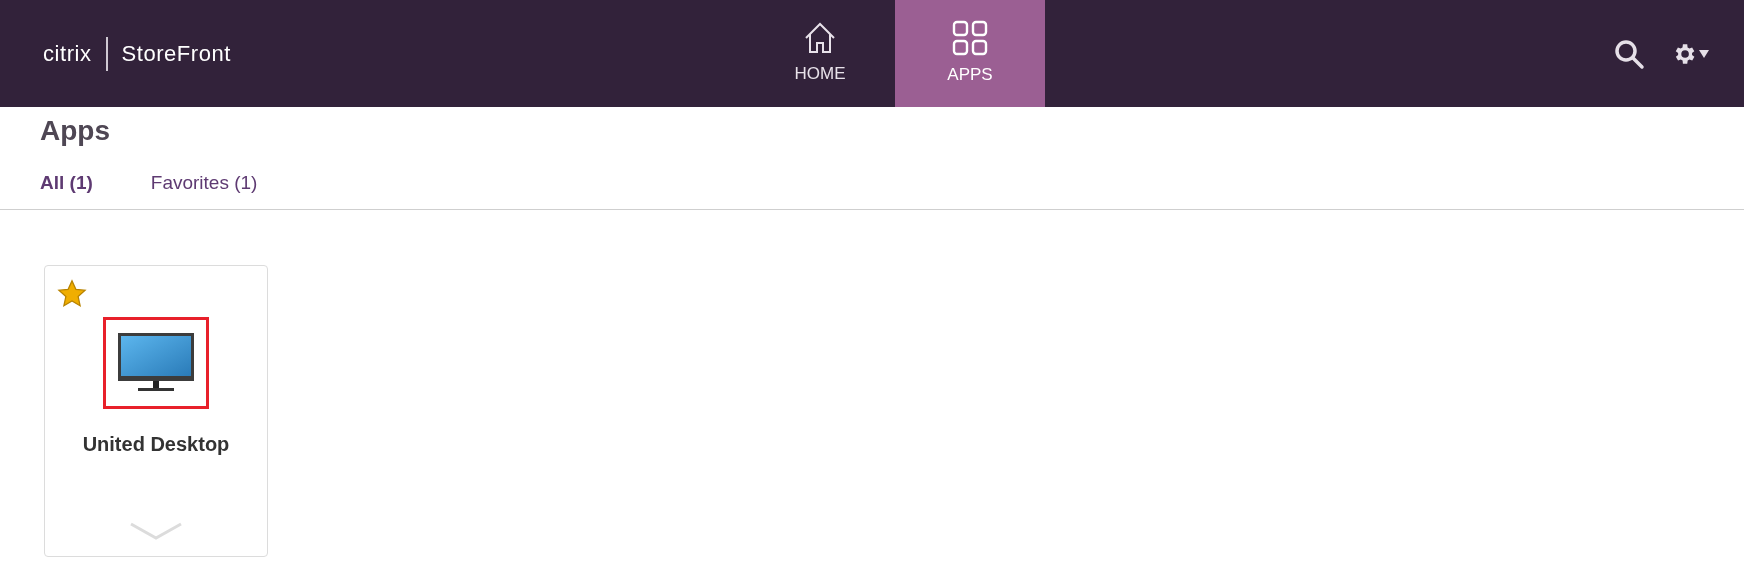  I want to click on nav-tab: APPS, so click(970, 53).